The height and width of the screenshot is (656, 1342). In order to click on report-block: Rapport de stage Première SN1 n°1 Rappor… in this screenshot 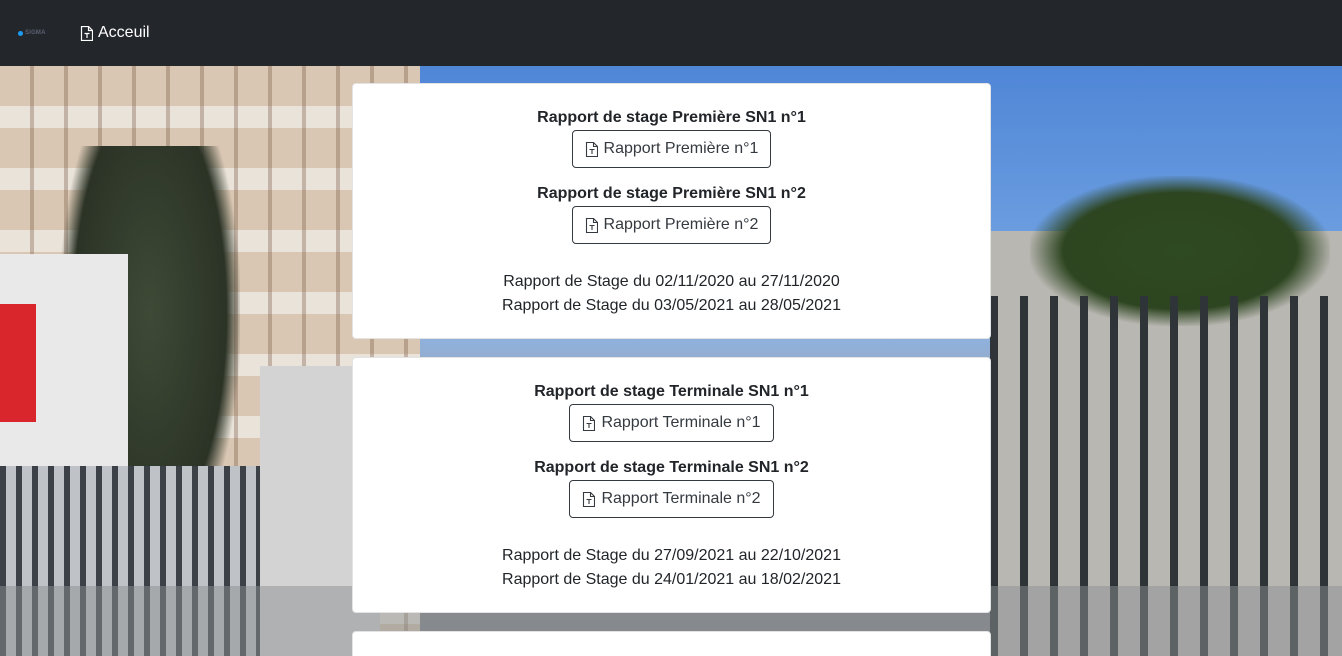, I will do `click(671, 138)`.